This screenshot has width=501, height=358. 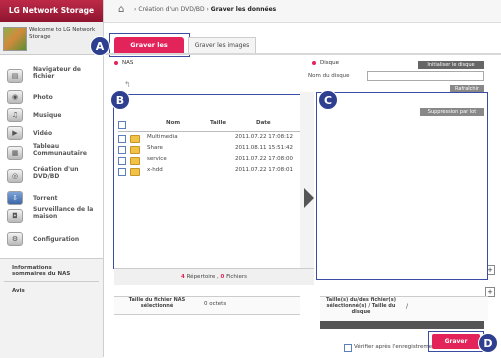 I want to click on file-name: service, so click(x=157, y=159).